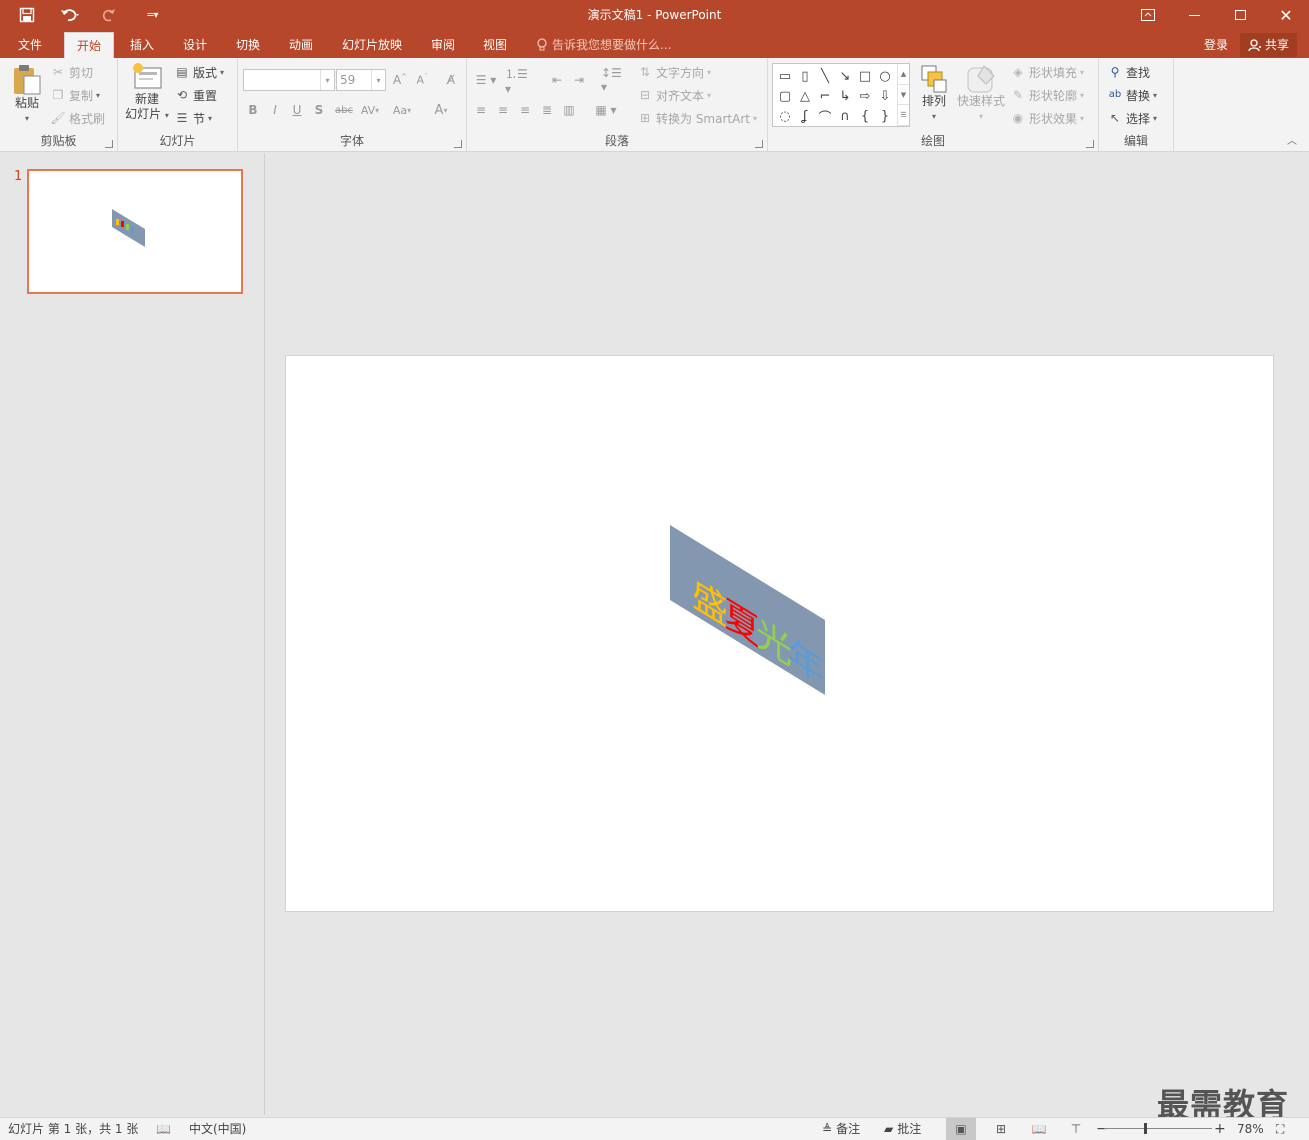 The image size is (1309, 1140). Describe the element at coordinates (481, 110) in the screenshot. I see `align-left-button: ≡` at that location.